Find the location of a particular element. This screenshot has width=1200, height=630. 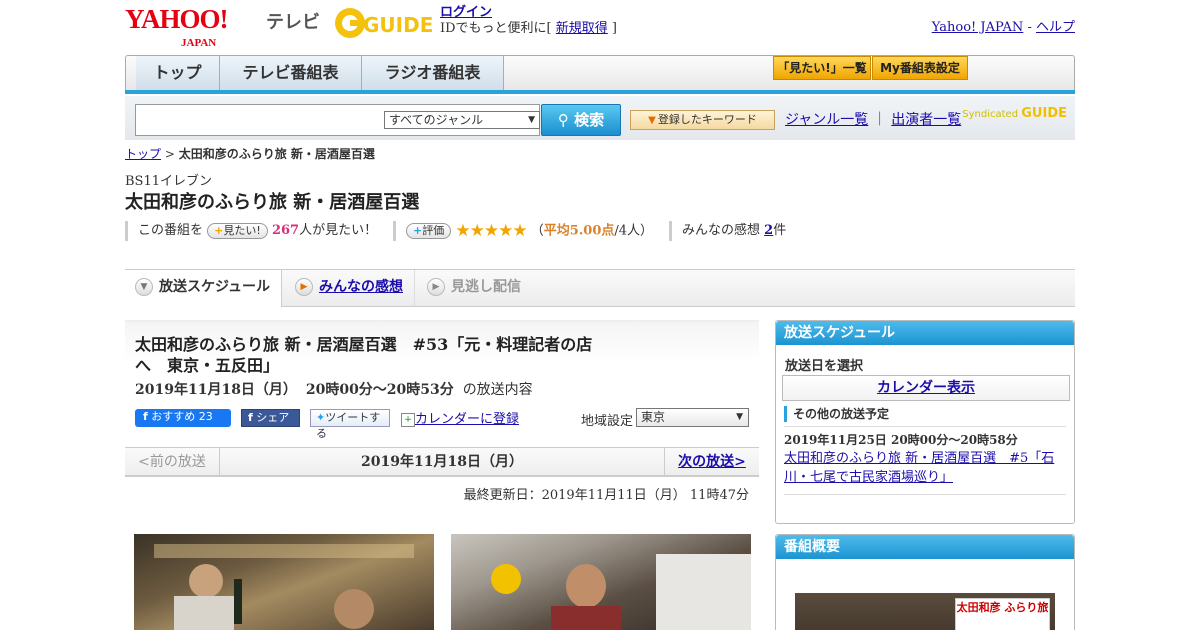

registered-keyword-button: ▼ 登録したキーワード is located at coordinates (702, 120).